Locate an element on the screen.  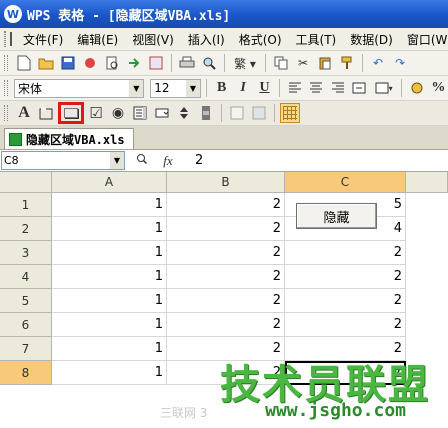
properties-icon is located at coordinates (237, 113).